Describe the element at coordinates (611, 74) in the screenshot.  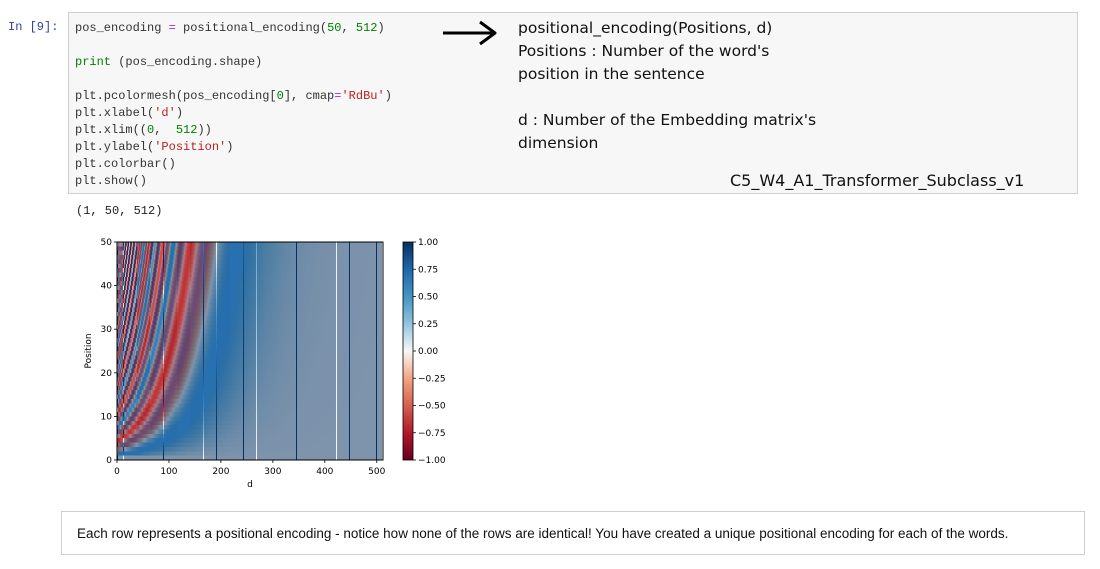
I see `annotation-line: position in the sentence` at that location.